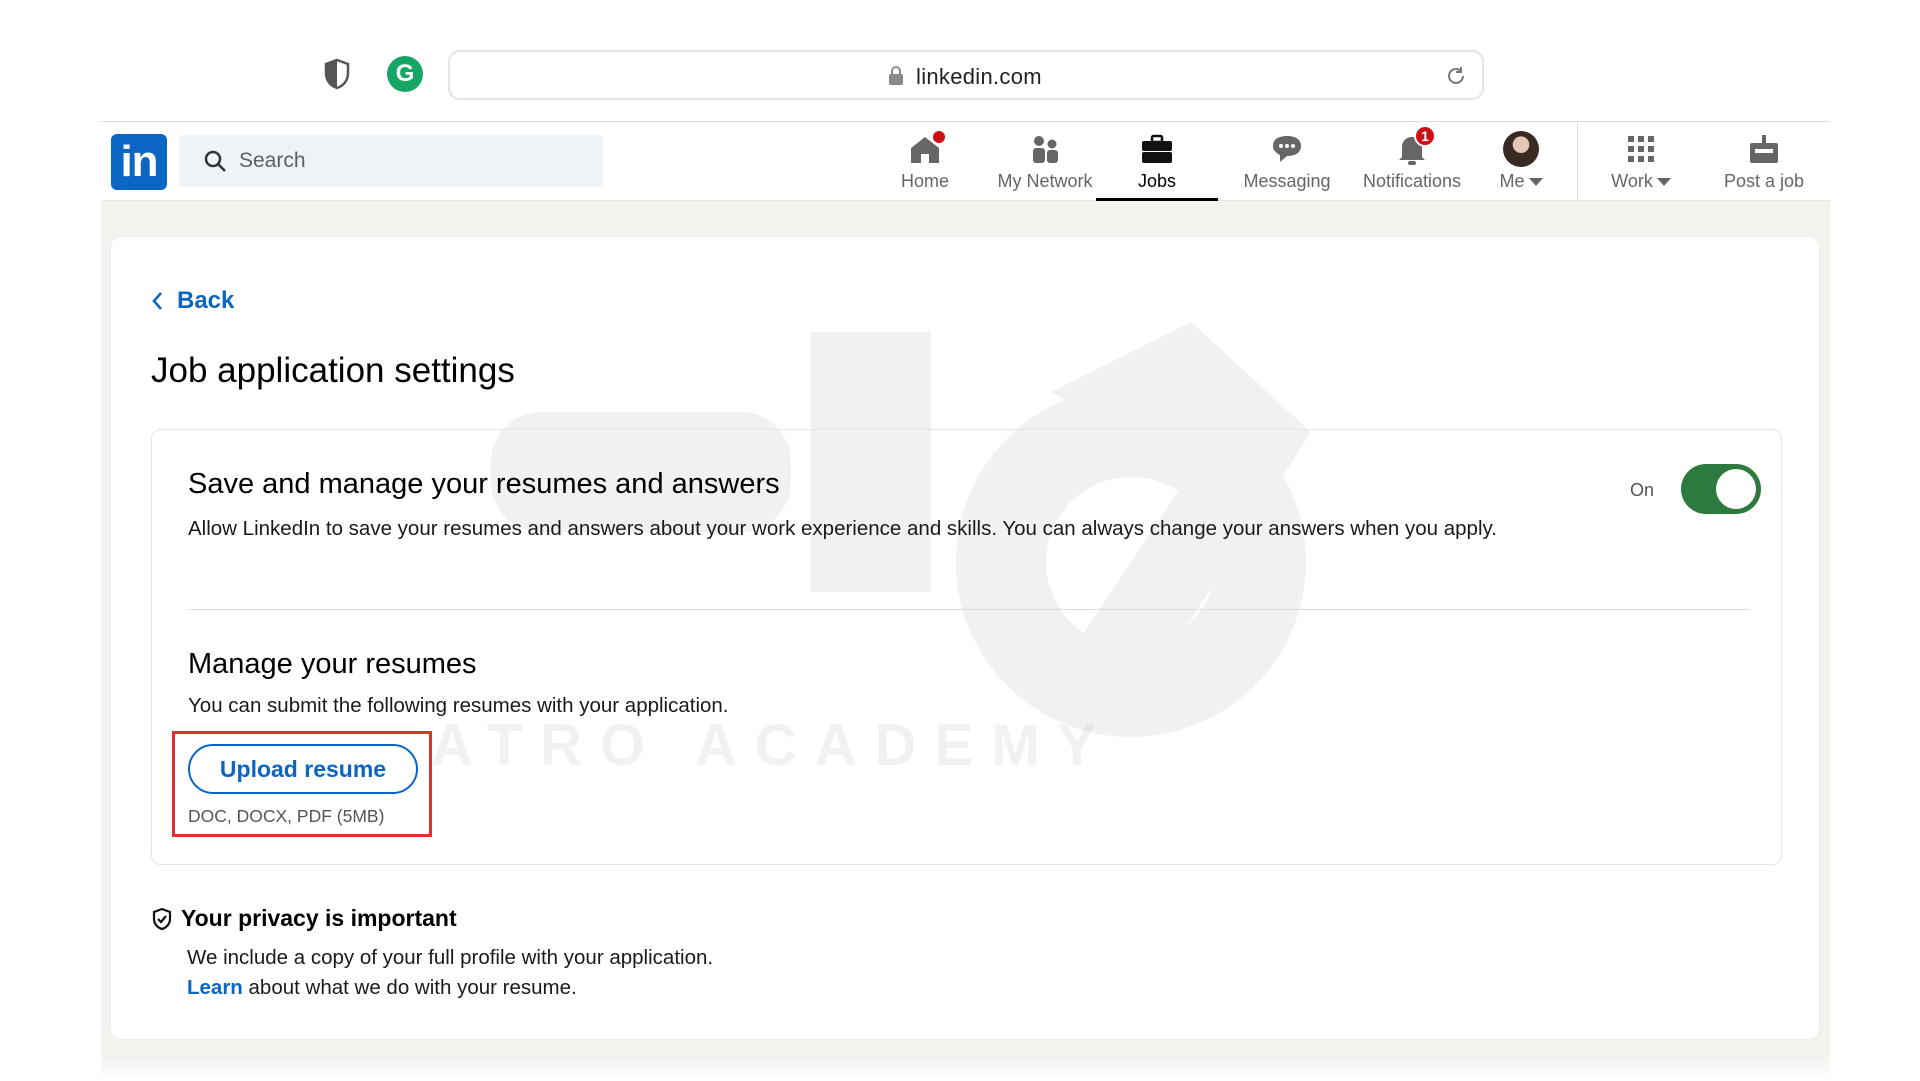  What do you see at coordinates (303, 769) in the screenshot?
I see `upload-resume-button: Upload resume` at bounding box center [303, 769].